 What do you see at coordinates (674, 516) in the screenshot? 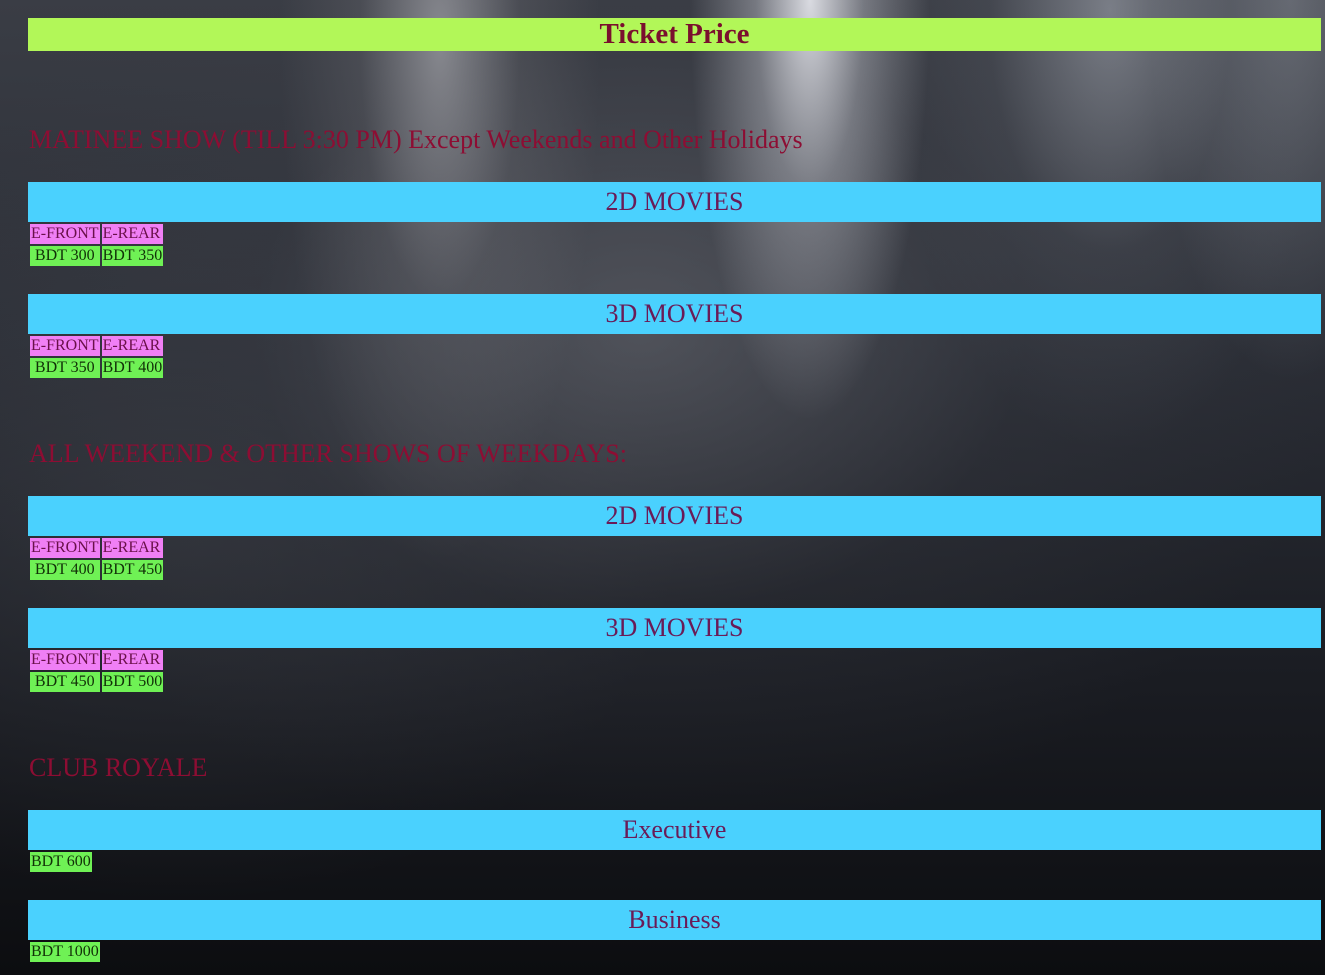
I see `weekend-2d-bar: 2D MOVIES` at bounding box center [674, 516].